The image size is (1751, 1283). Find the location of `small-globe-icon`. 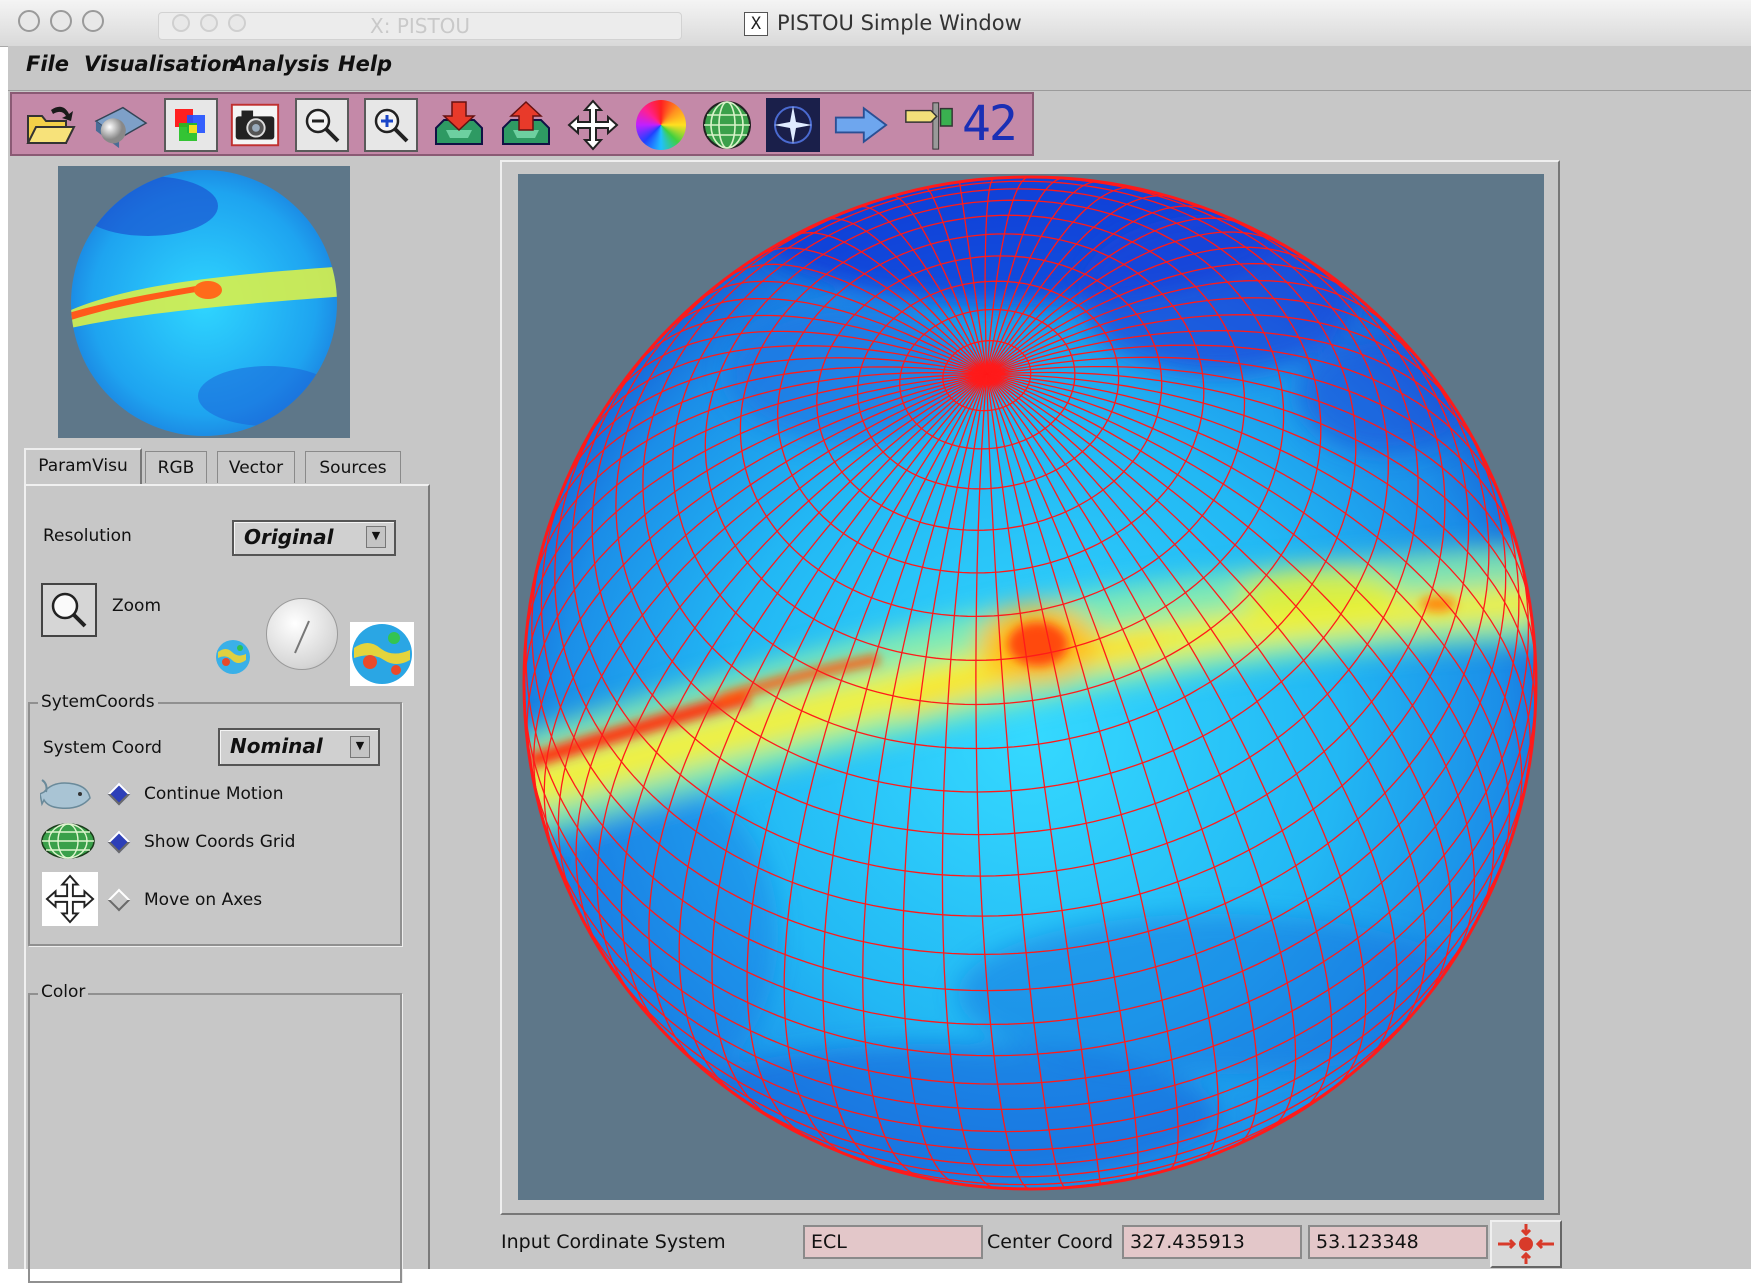

small-globe-icon is located at coordinates (233, 657).